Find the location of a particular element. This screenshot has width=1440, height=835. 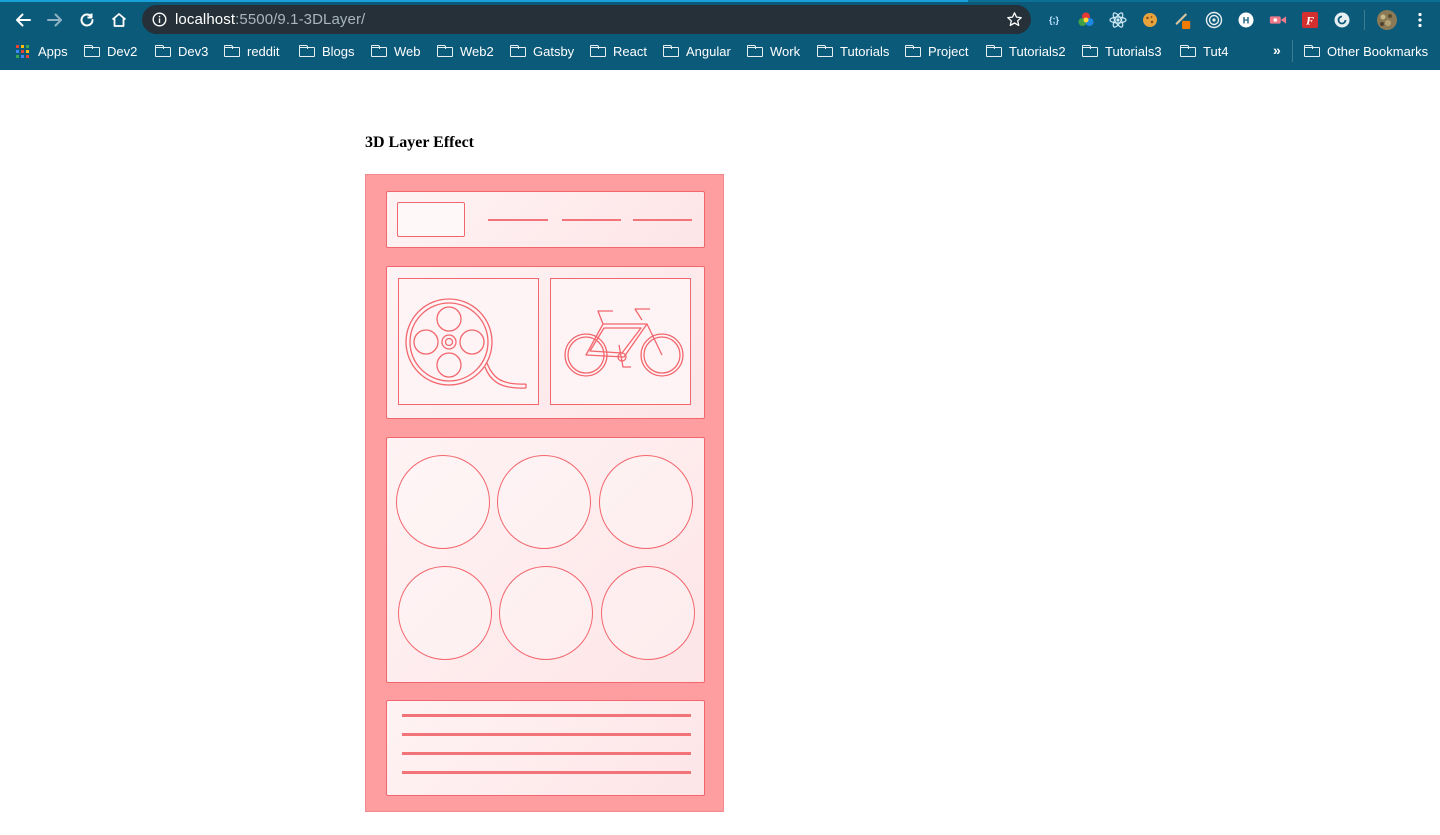

url-text: localhost:5500/9.1-3DLayer/ is located at coordinates (270, 19).